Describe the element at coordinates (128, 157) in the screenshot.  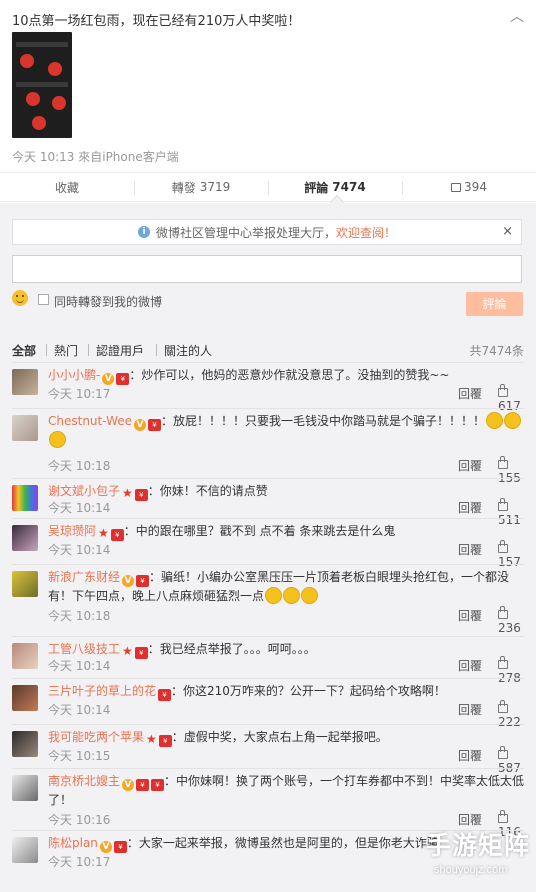
I see `post-source: 來自iPhone客户端` at that location.